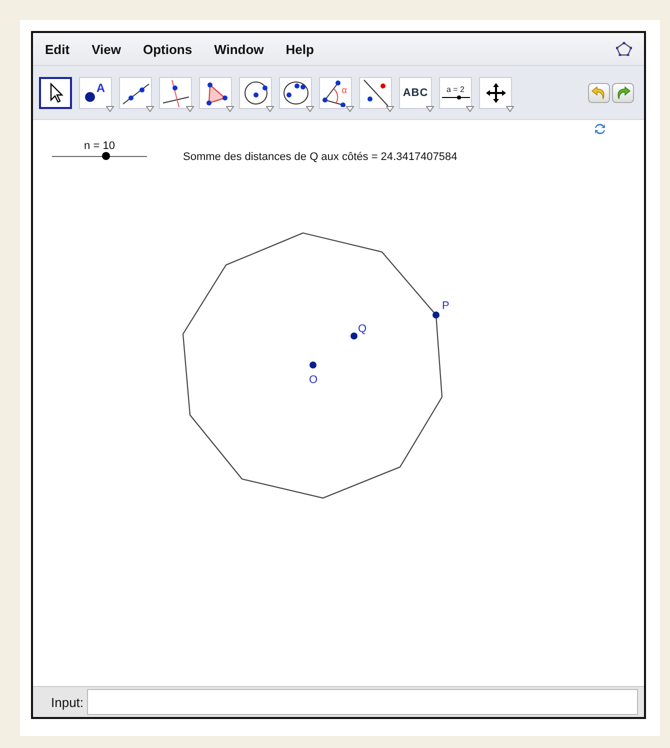 The height and width of the screenshot is (748, 670). Describe the element at coordinates (106, 156) in the screenshot. I see `slider-thumb` at that location.